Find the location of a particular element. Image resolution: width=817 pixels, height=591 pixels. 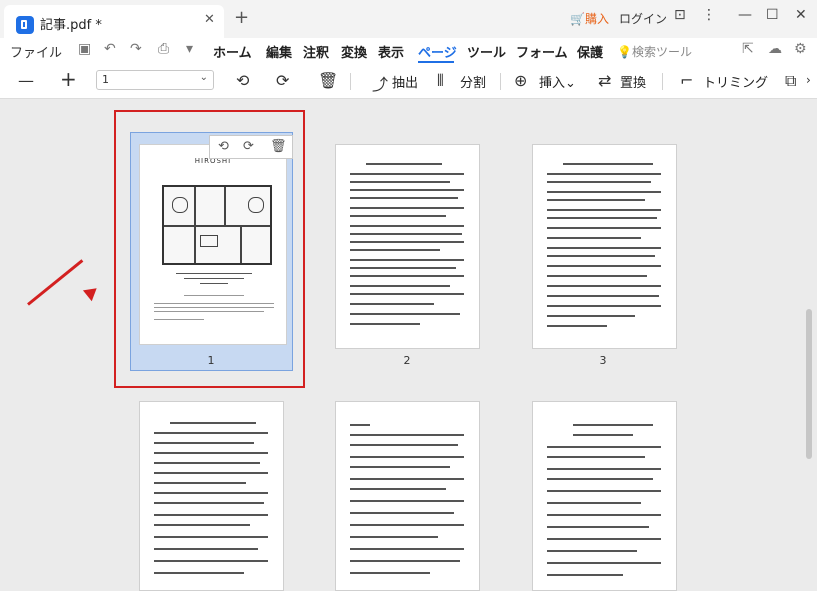

document-tab: 記事.pdf * ✕ is located at coordinates (114, 21).